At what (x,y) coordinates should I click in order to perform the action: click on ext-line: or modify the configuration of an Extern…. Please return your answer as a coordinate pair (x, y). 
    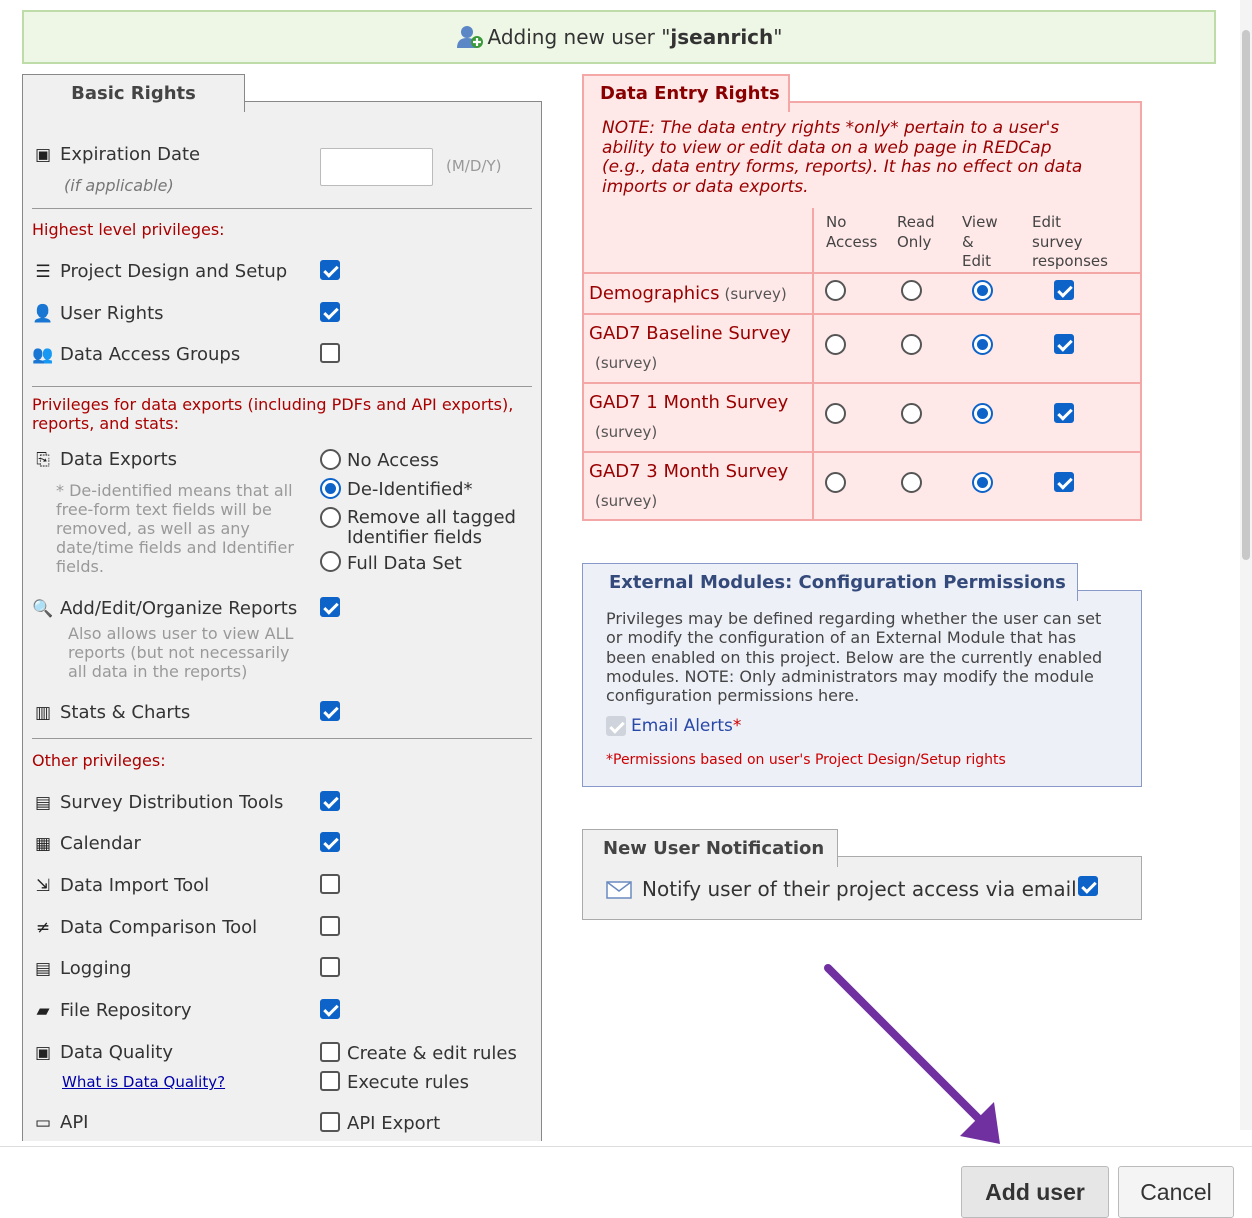
    Looking at the image, I should click on (841, 638).